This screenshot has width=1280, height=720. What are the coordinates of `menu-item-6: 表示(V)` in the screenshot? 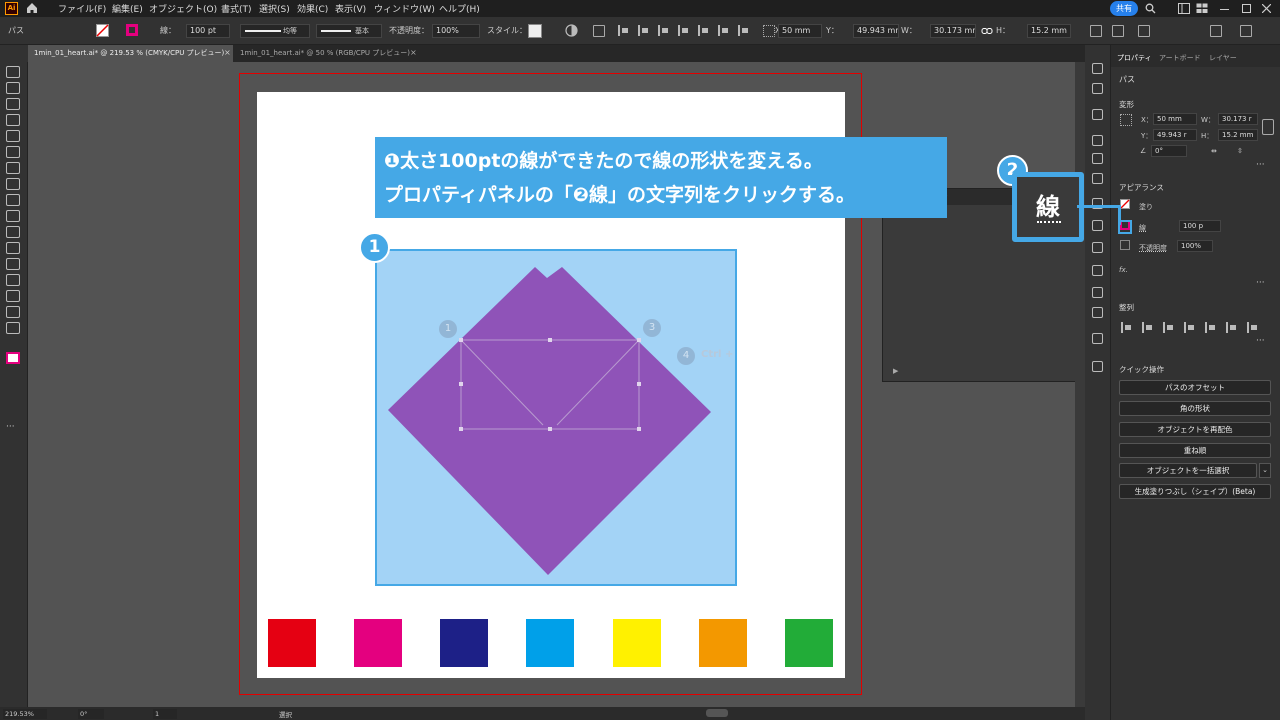 It's located at (350, 8).